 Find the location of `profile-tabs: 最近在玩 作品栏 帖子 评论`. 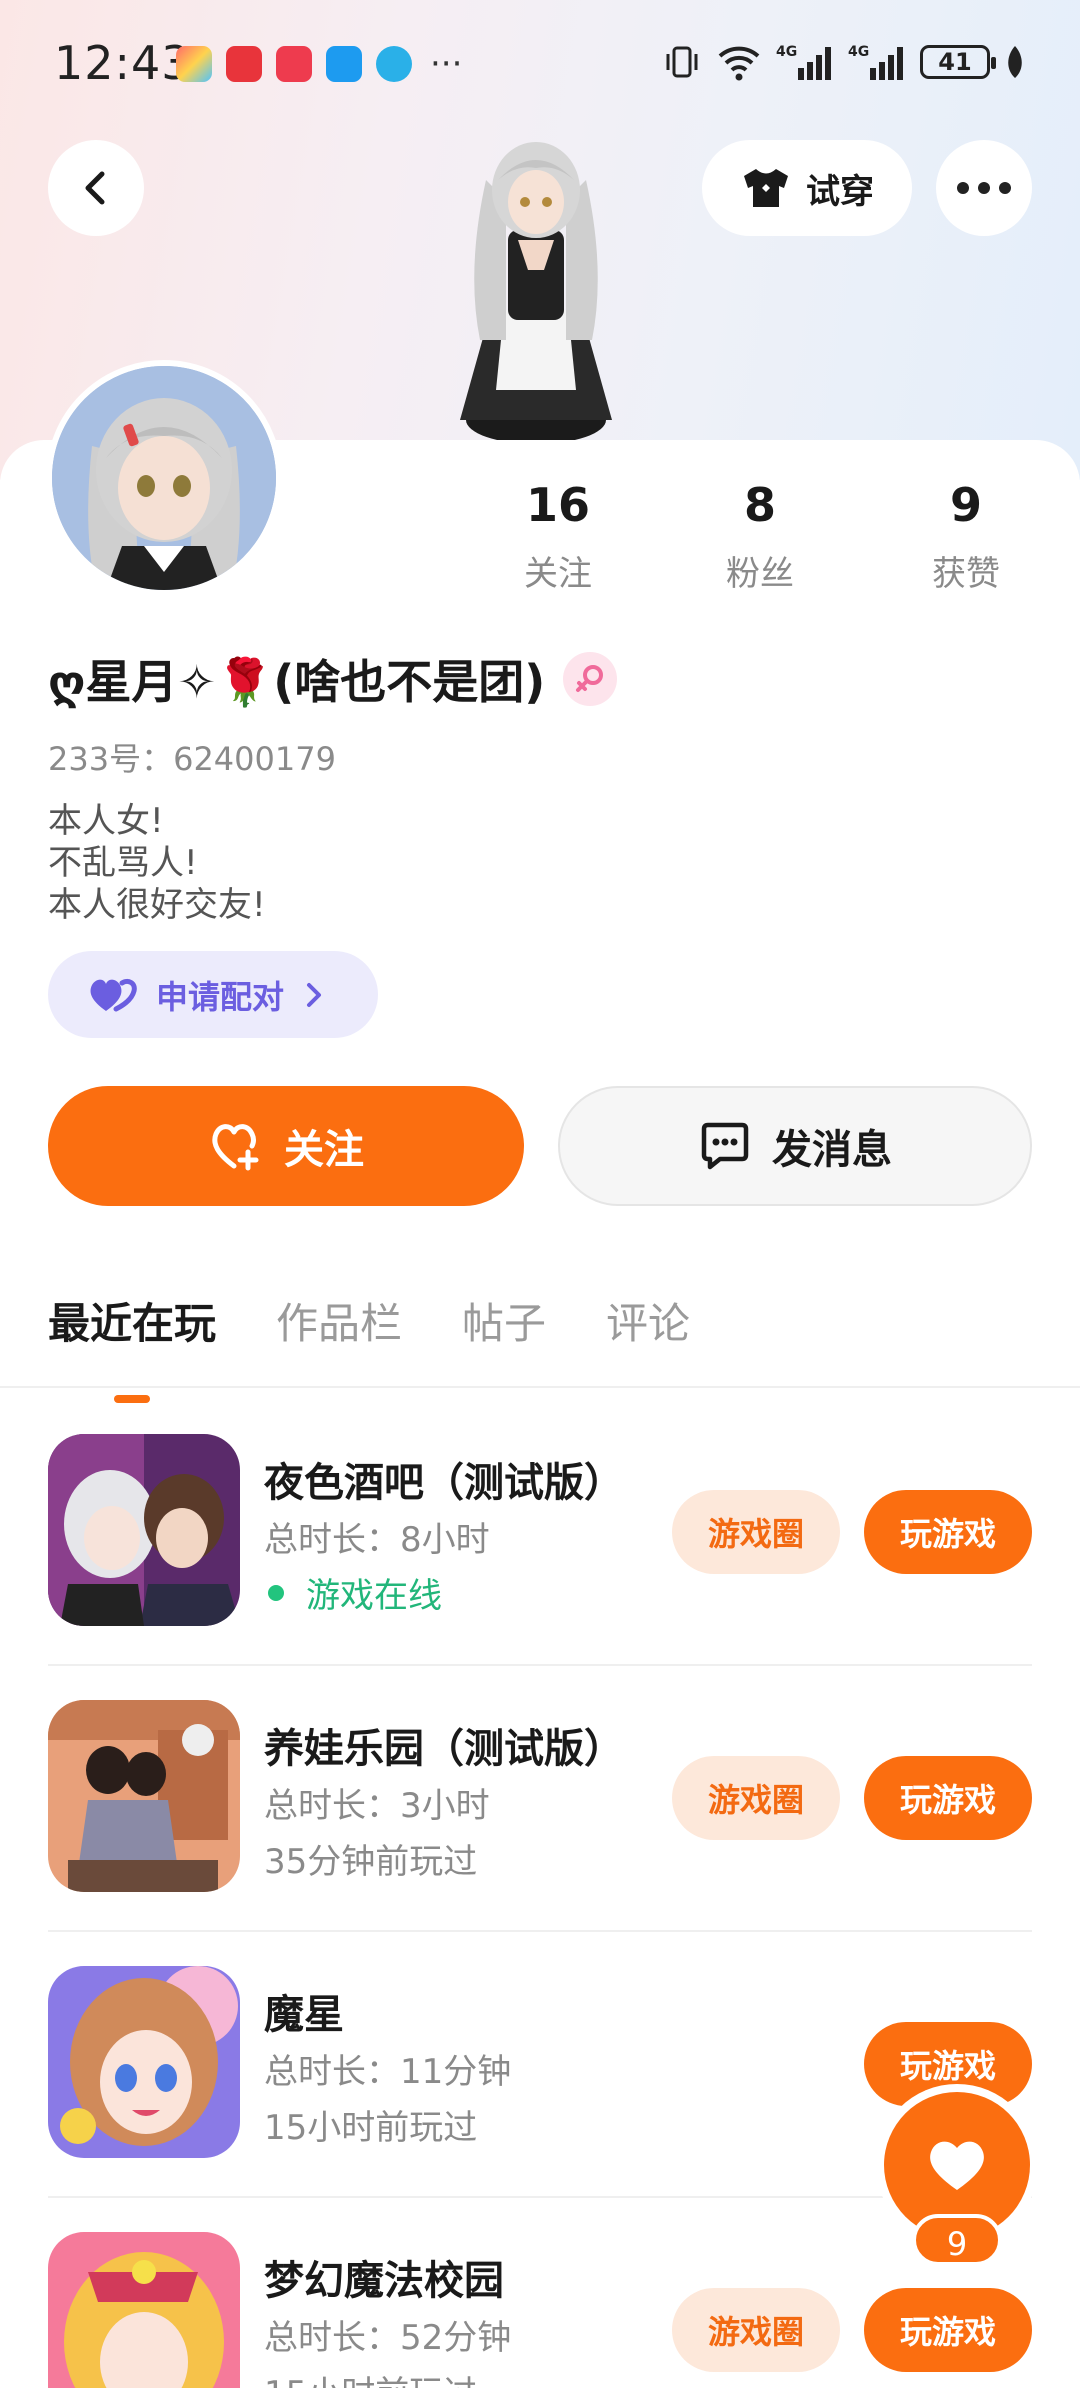

profile-tabs: 最近在玩 作品栏 帖子 评论 is located at coordinates (369, 1346).